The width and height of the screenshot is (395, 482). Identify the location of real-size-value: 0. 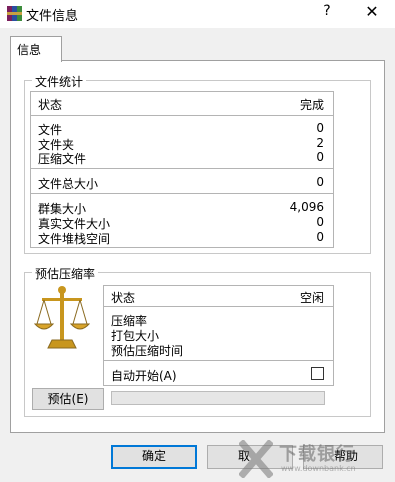
(320, 222).